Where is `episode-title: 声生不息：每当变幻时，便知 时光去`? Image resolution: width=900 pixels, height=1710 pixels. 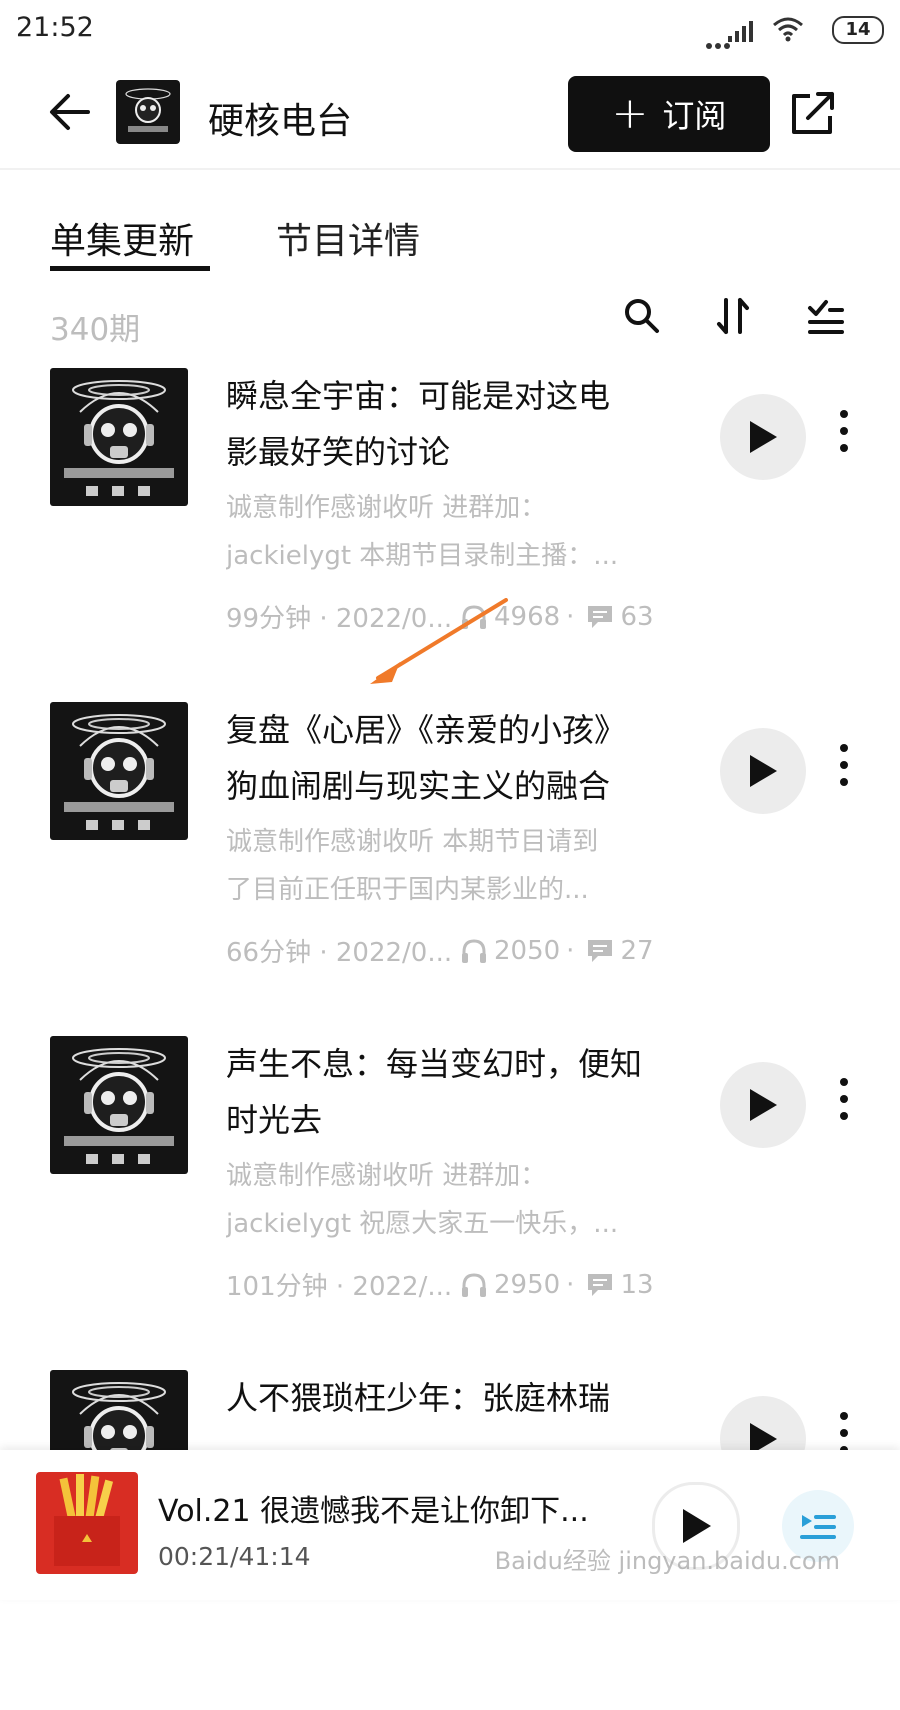 episode-title: 声生不息：每当变幻时，便知 时光去 is located at coordinates (461, 1092).